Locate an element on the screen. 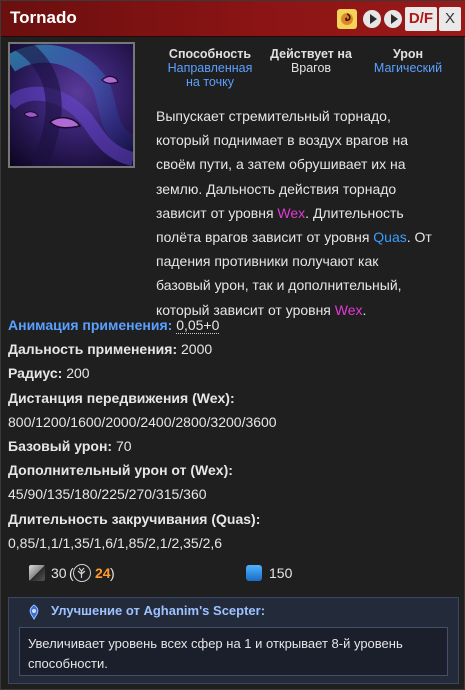  mana-cost-value: 150 is located at coordinates (281, 573).